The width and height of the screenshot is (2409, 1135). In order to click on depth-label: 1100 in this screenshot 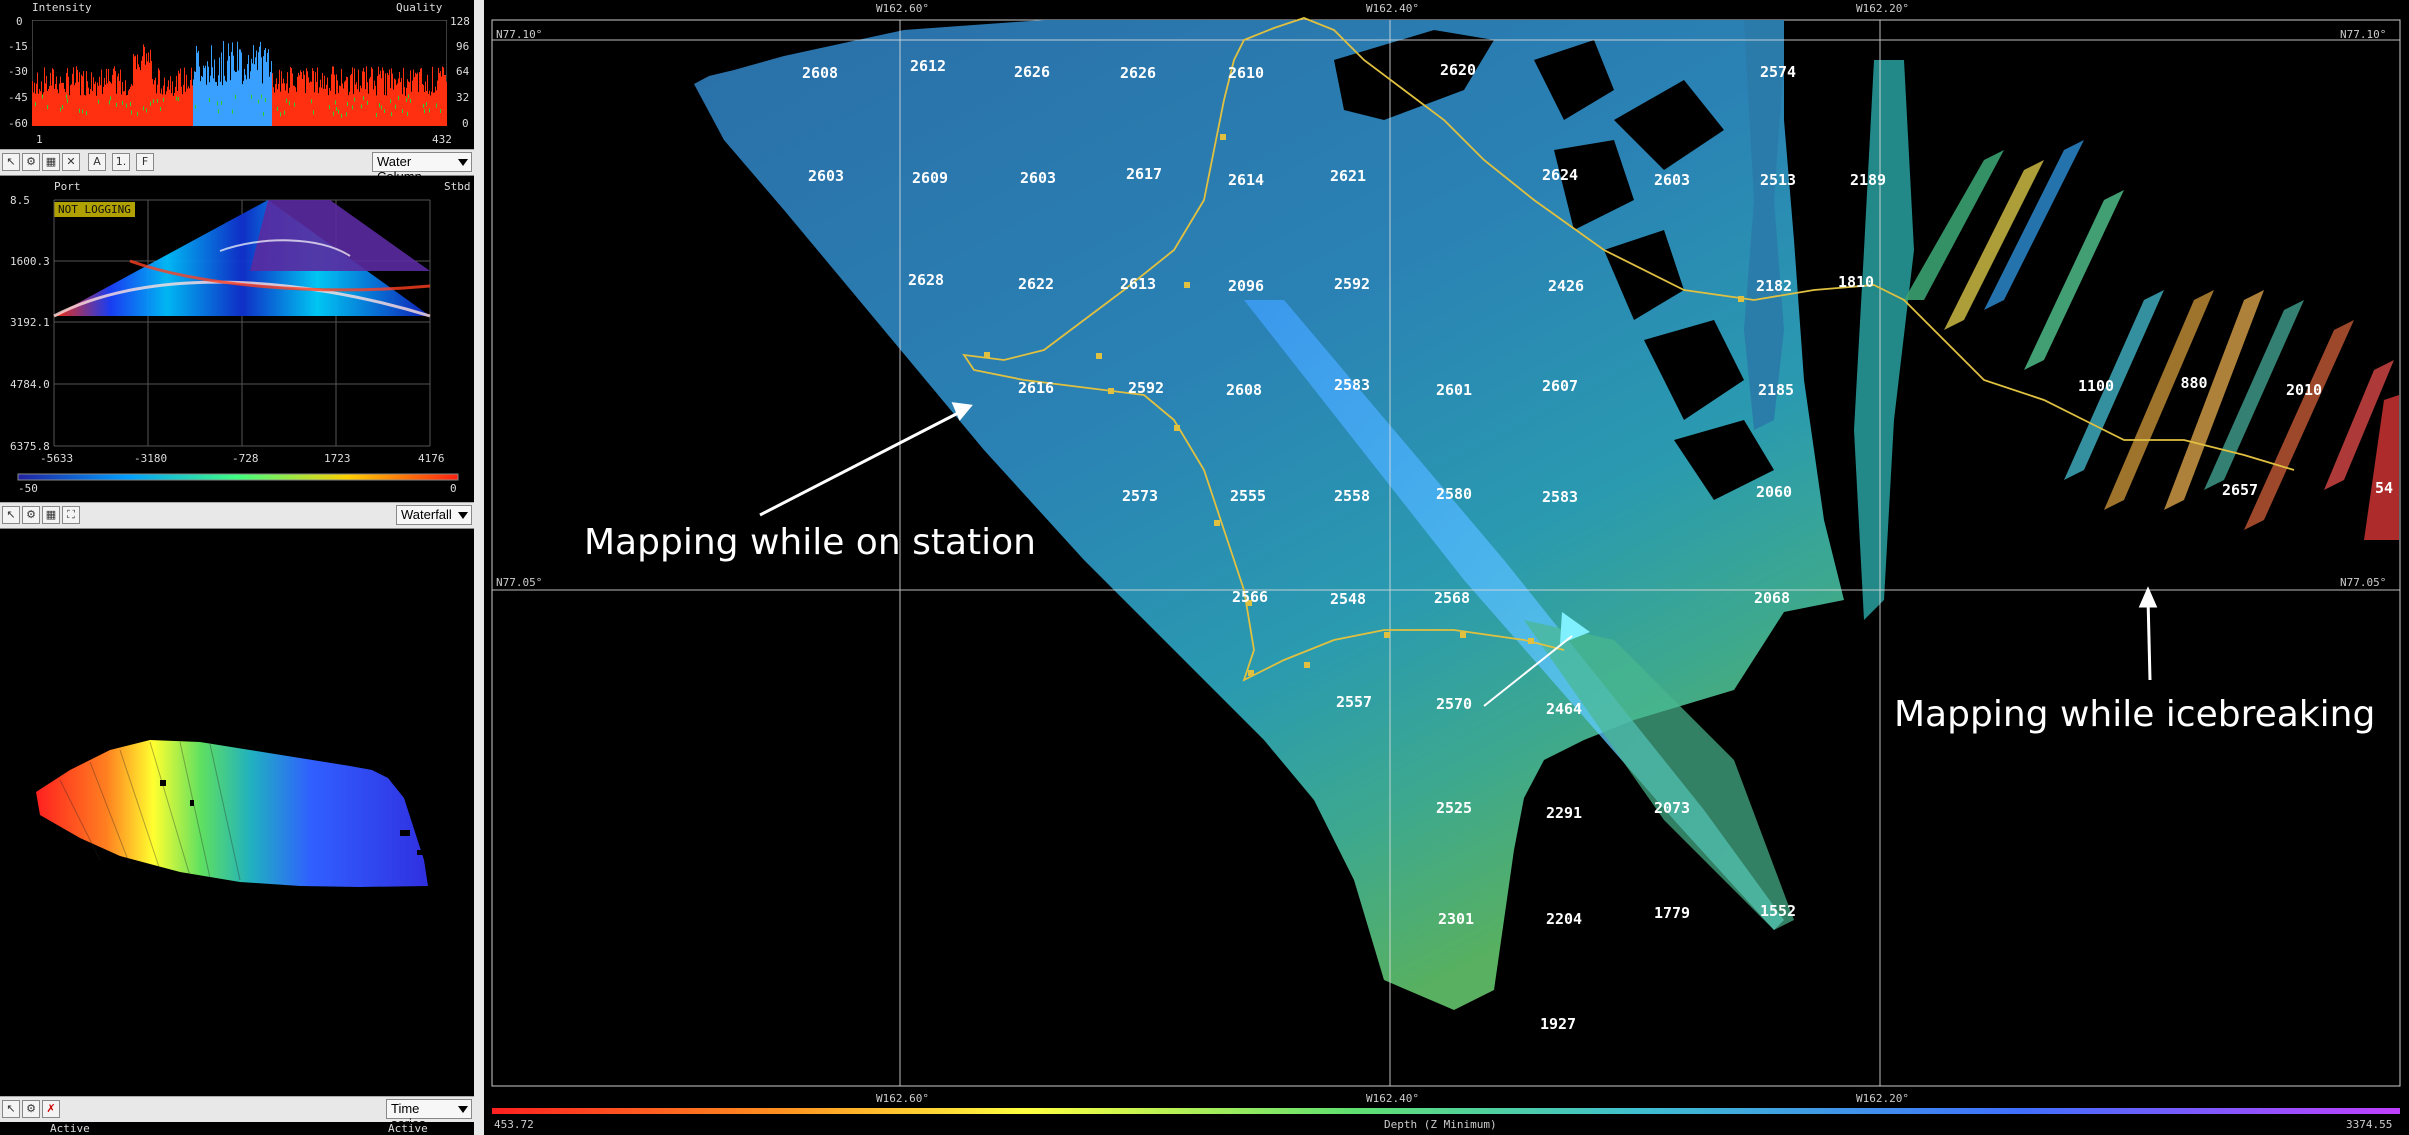, I will do `click(2096, 386)`.